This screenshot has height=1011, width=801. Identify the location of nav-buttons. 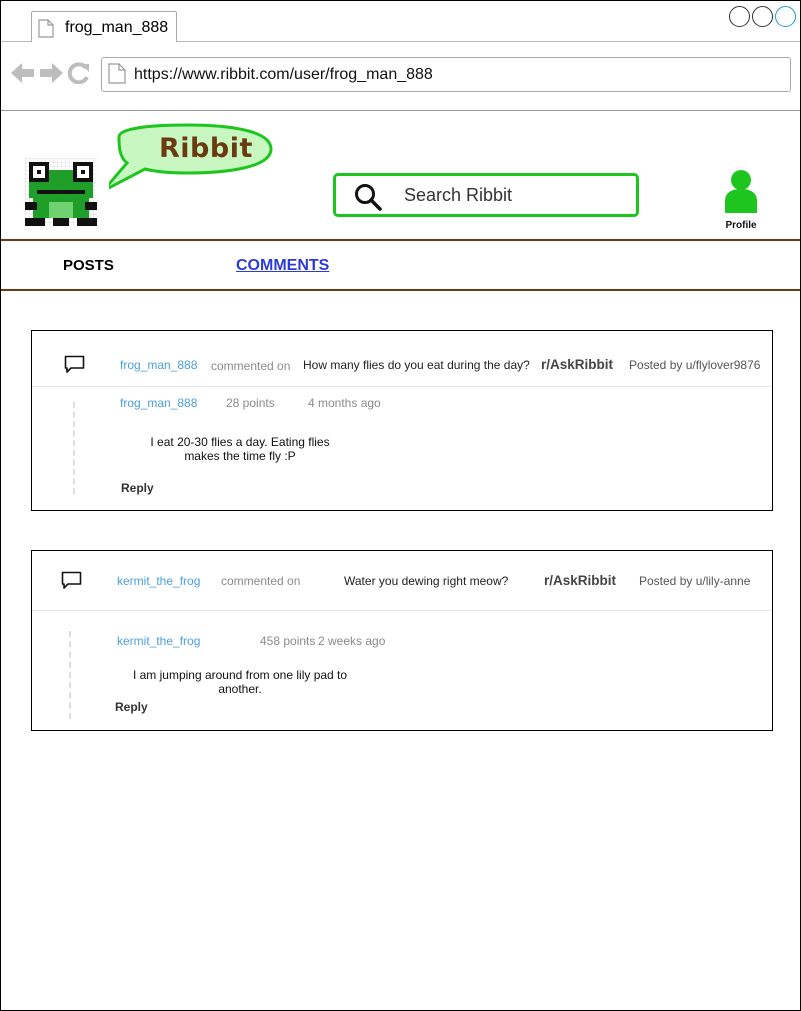
(51, 75).